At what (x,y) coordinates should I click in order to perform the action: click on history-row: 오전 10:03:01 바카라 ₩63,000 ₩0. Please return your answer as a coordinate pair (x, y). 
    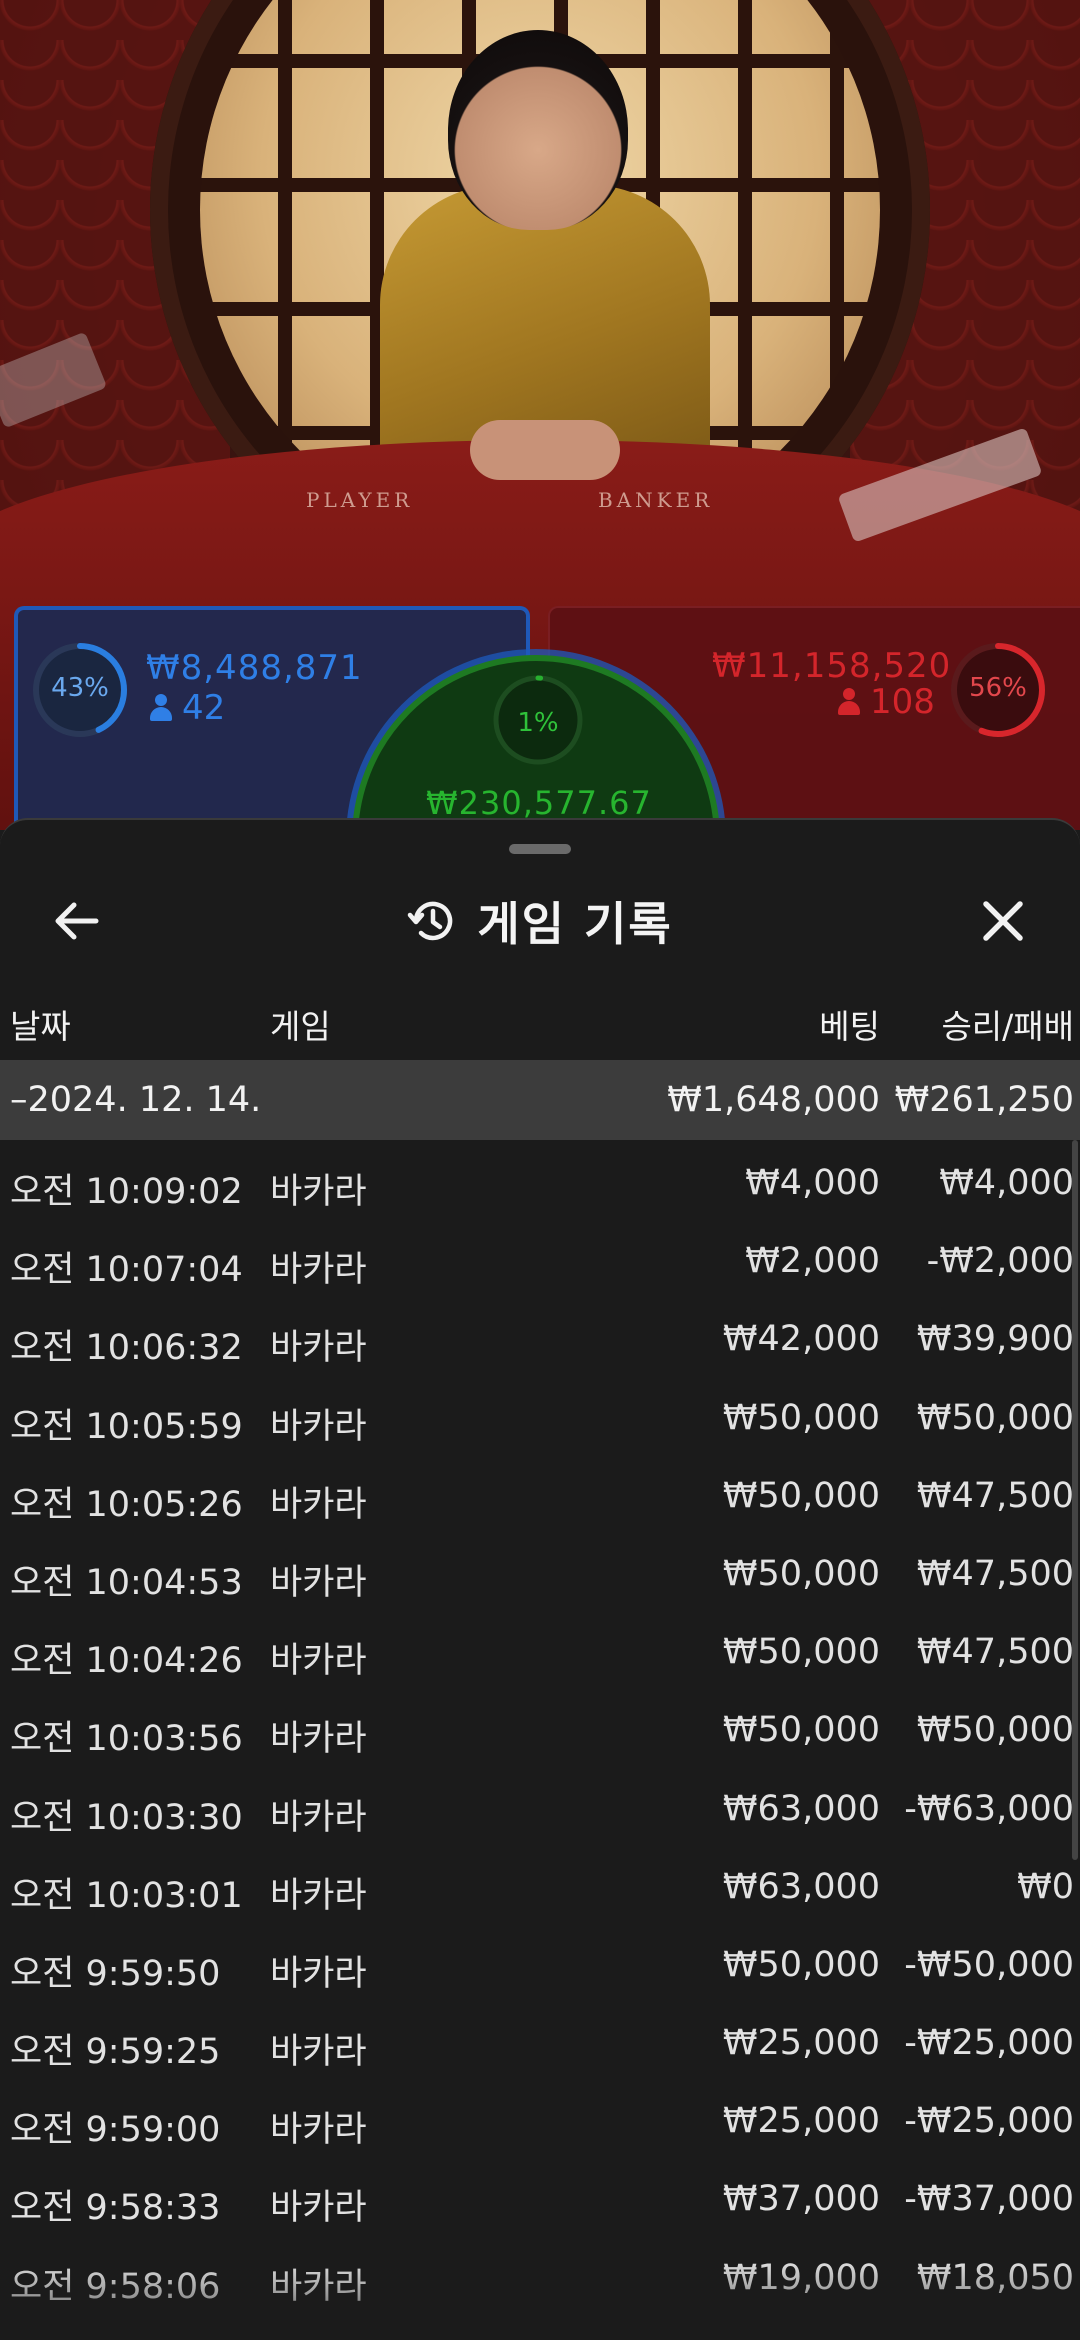
    Looking at the image, I should click on (540, 1886).